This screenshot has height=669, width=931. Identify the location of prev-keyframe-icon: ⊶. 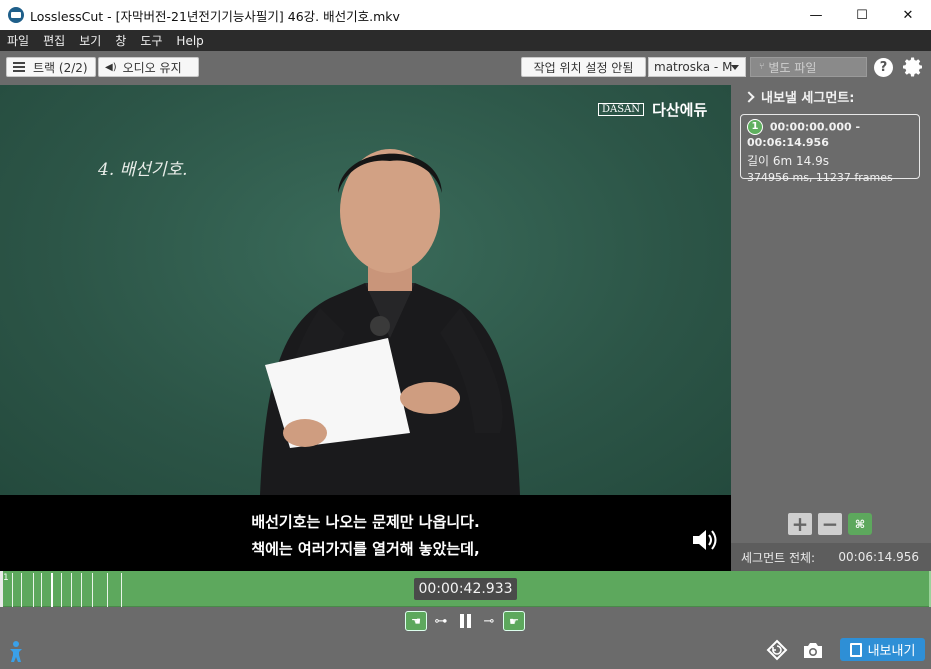
(441, 621).